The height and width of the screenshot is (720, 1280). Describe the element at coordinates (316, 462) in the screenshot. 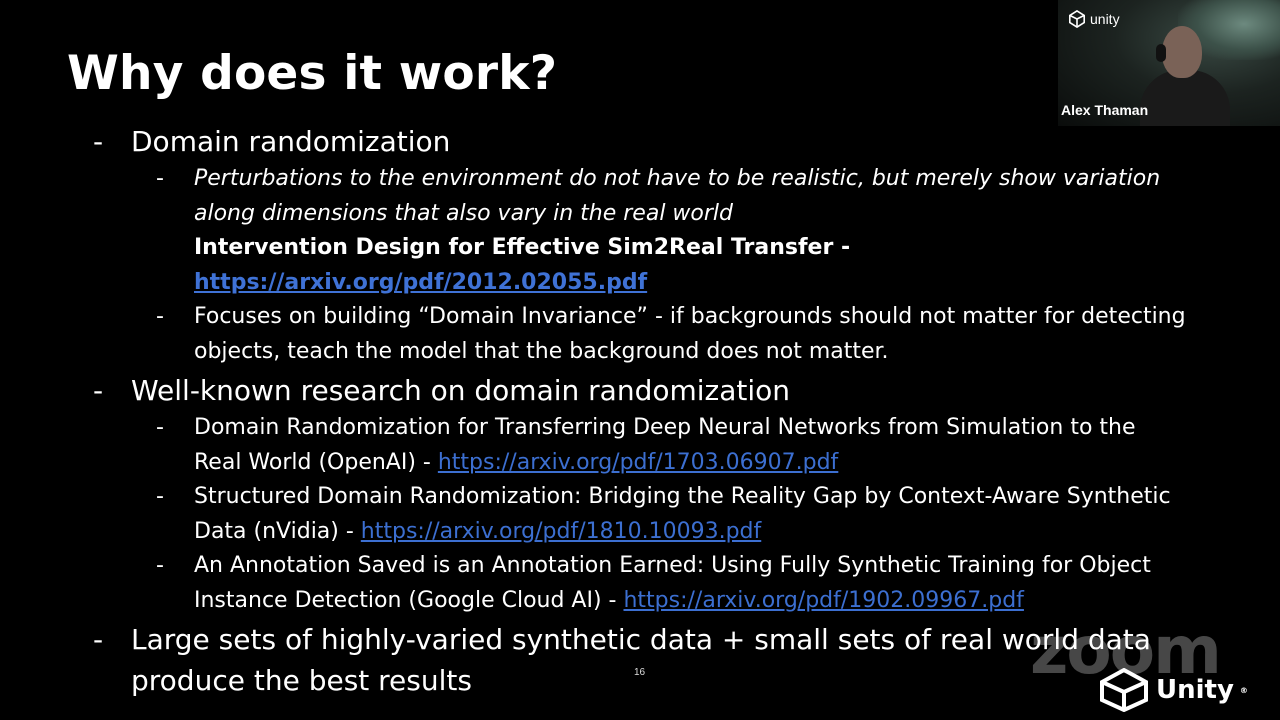

I see `sub-bullet-line: Real World (OpenAI) -` at that location.